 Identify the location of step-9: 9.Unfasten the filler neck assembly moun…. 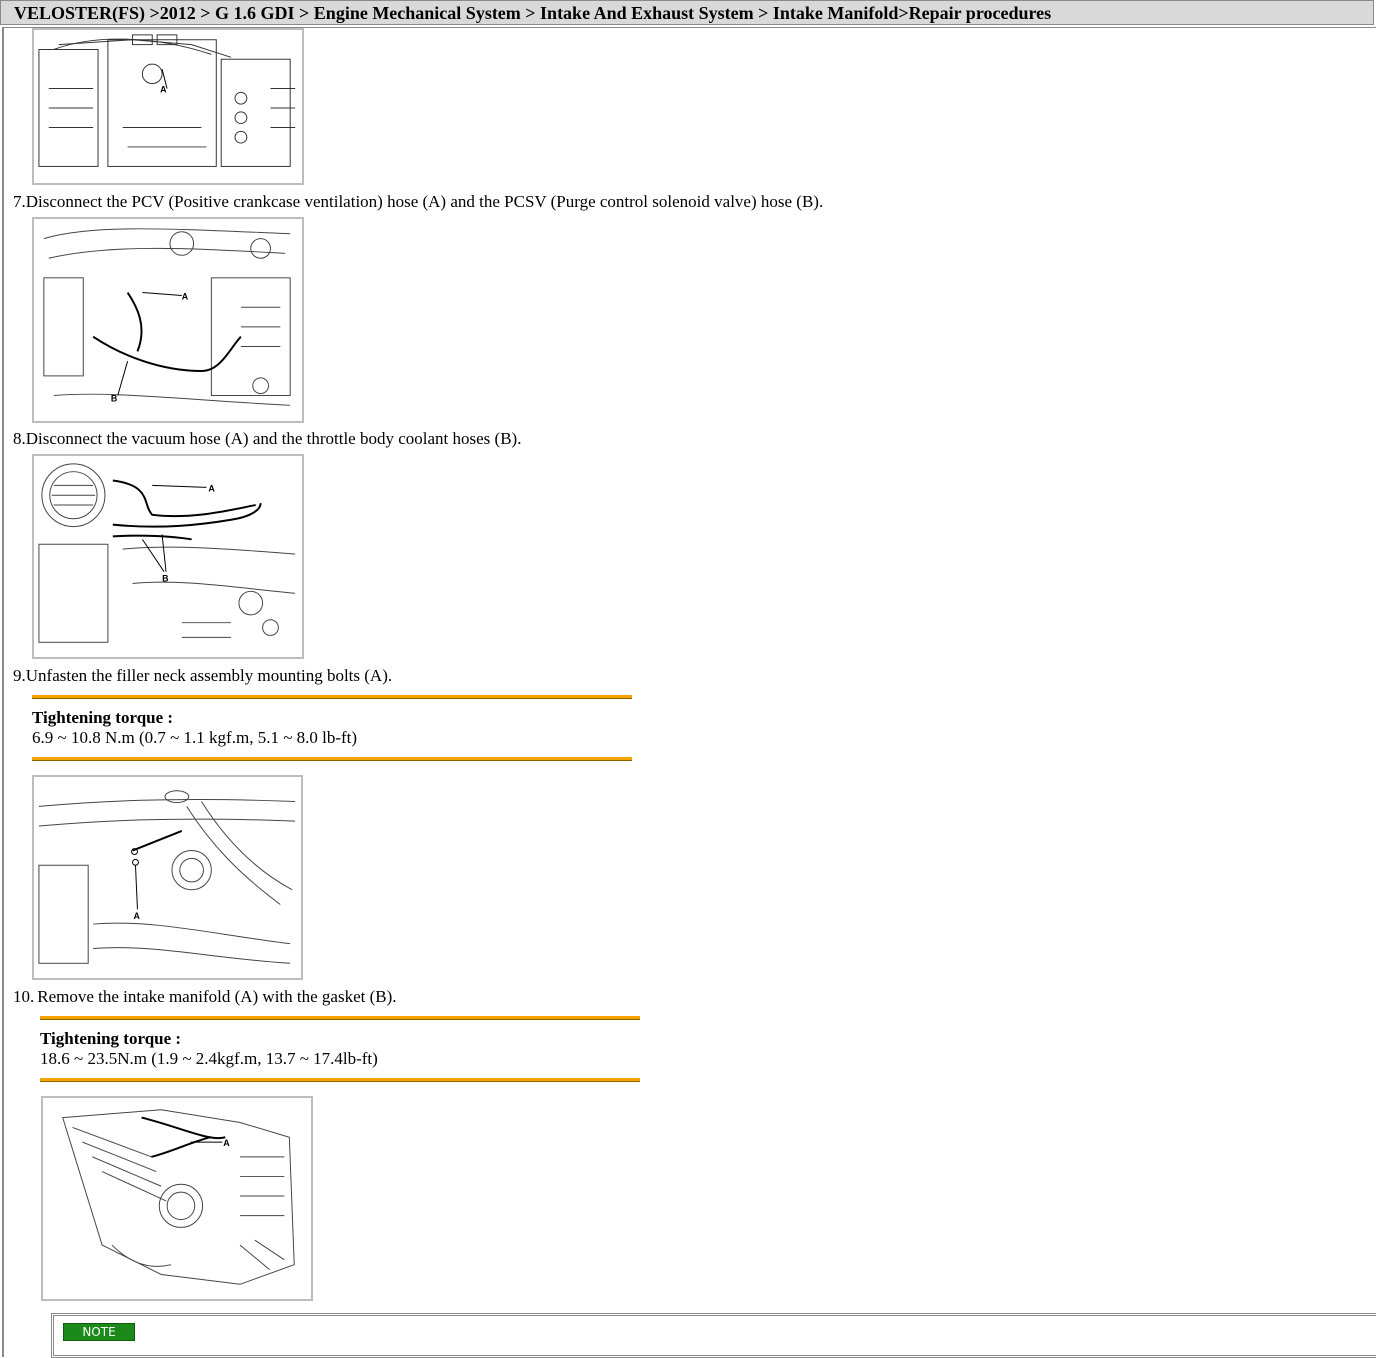
(202, 676).